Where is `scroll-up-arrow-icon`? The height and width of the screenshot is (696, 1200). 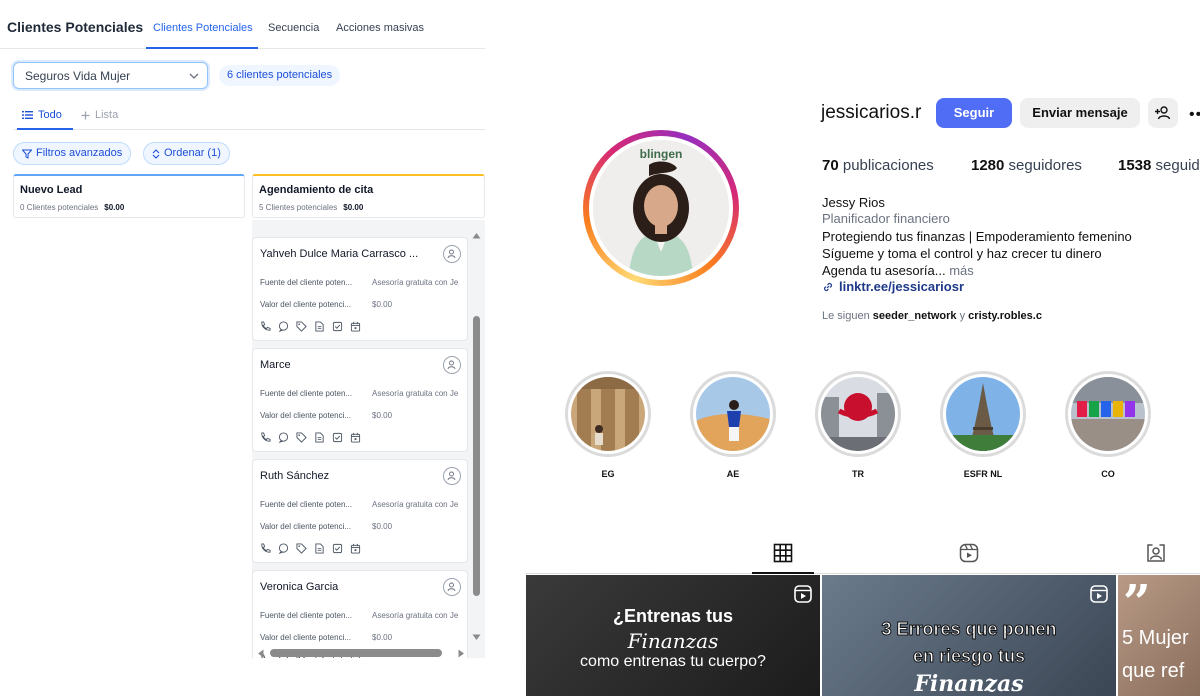 scroll-up-arrow-icon is located at coordinates (476, 235).